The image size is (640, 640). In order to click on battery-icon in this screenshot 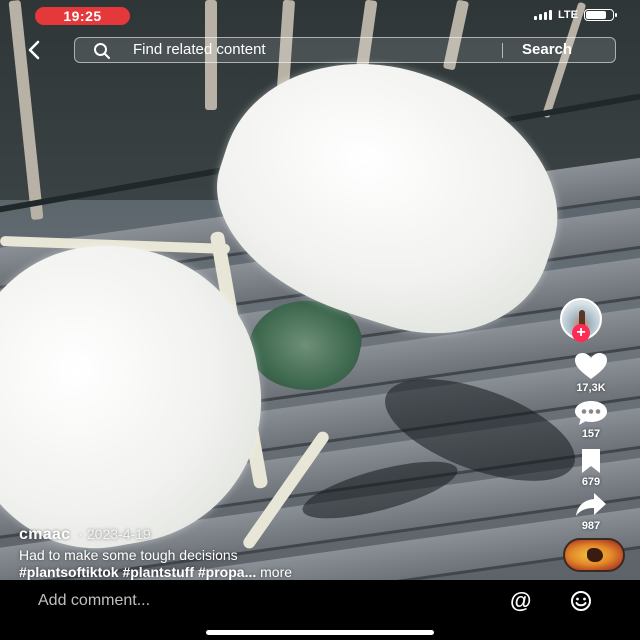, I will do `click(600, 15)`.